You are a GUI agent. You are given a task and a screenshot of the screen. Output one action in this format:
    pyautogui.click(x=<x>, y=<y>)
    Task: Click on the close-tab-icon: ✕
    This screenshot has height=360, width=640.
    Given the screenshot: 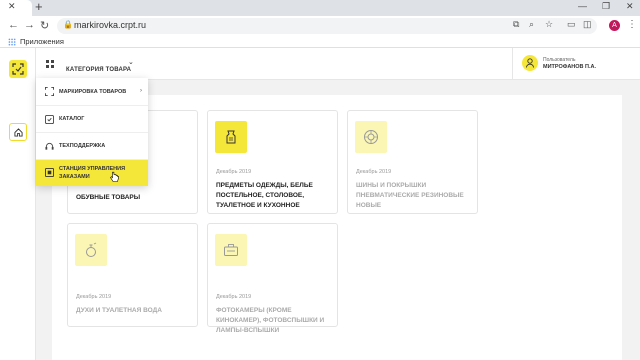 What is the action you would take?
    pyautogui.click(x=12, y=6)
    